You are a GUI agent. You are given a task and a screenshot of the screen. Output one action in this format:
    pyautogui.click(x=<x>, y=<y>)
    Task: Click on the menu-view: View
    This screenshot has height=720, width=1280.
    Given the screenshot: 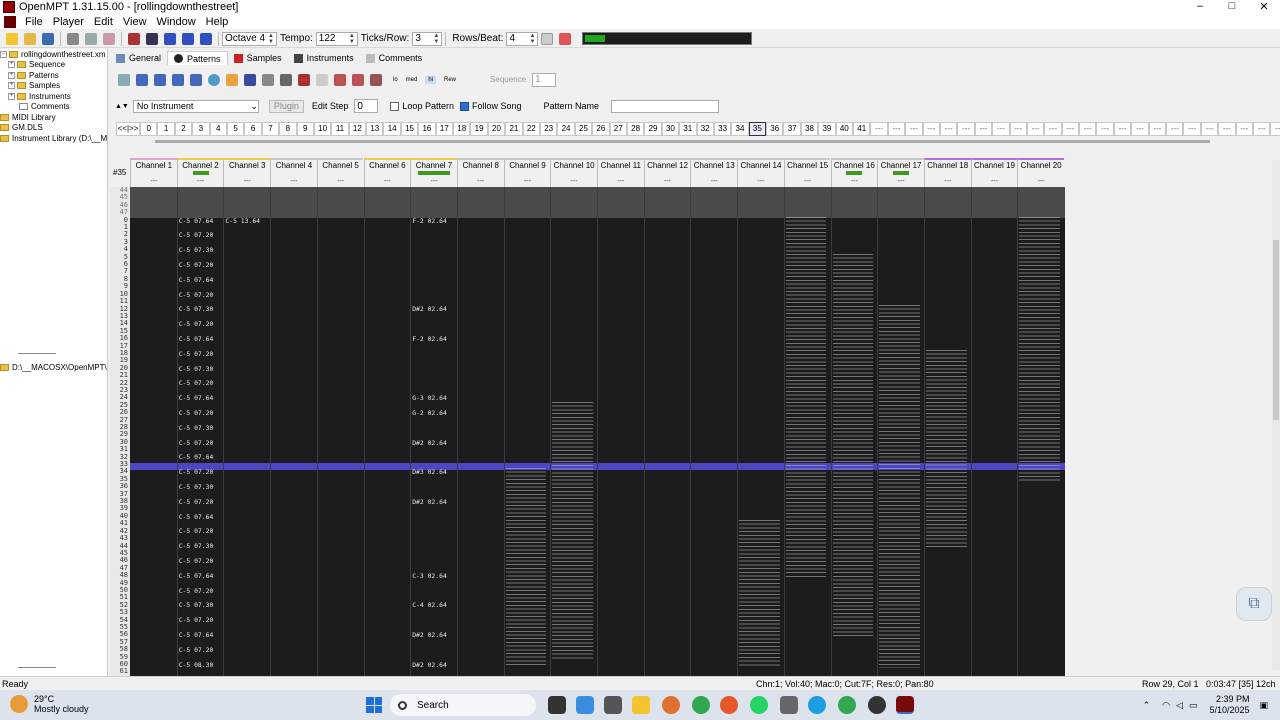 What is the action you would take?
    pyautogui.click(x=135, y=22)
    